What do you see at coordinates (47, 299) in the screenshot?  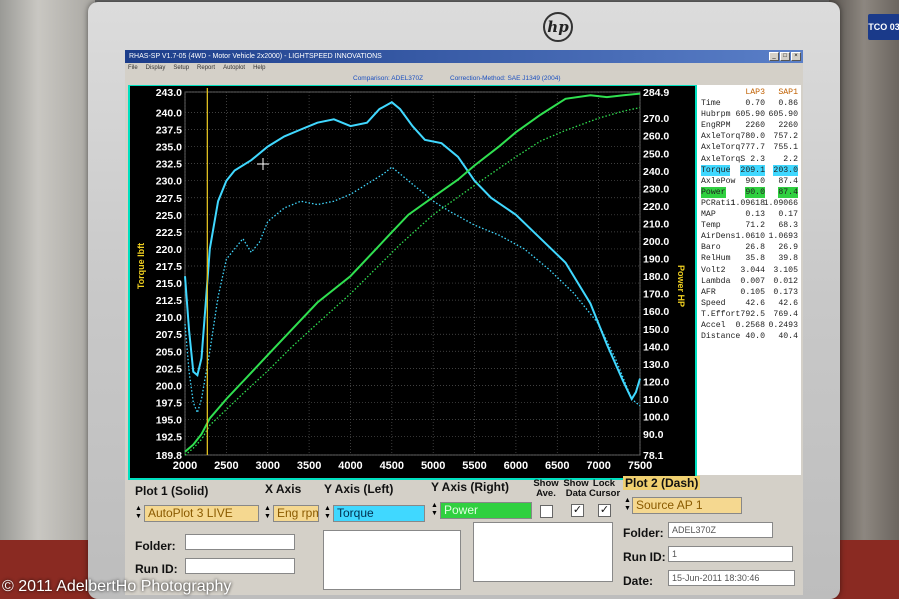 I see `background-wall-left` at bounding box center [47, 299].